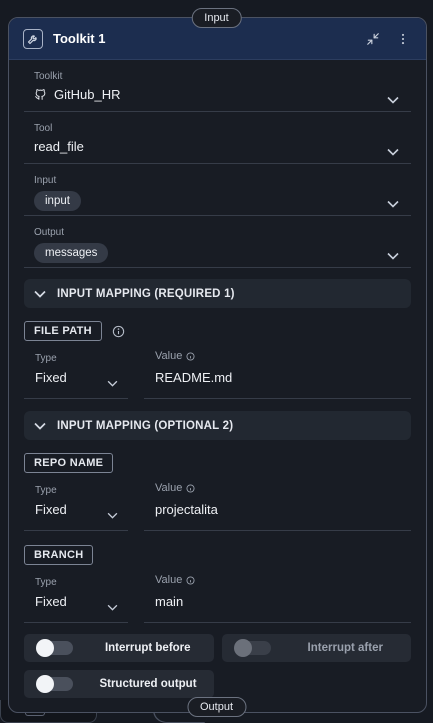 Image resolution: width=433 pixels, height=723 pixels. What do you see at coordinates (169, 601) in the screenshot?
I see `value-text: main` at bounding box center [169, 601].